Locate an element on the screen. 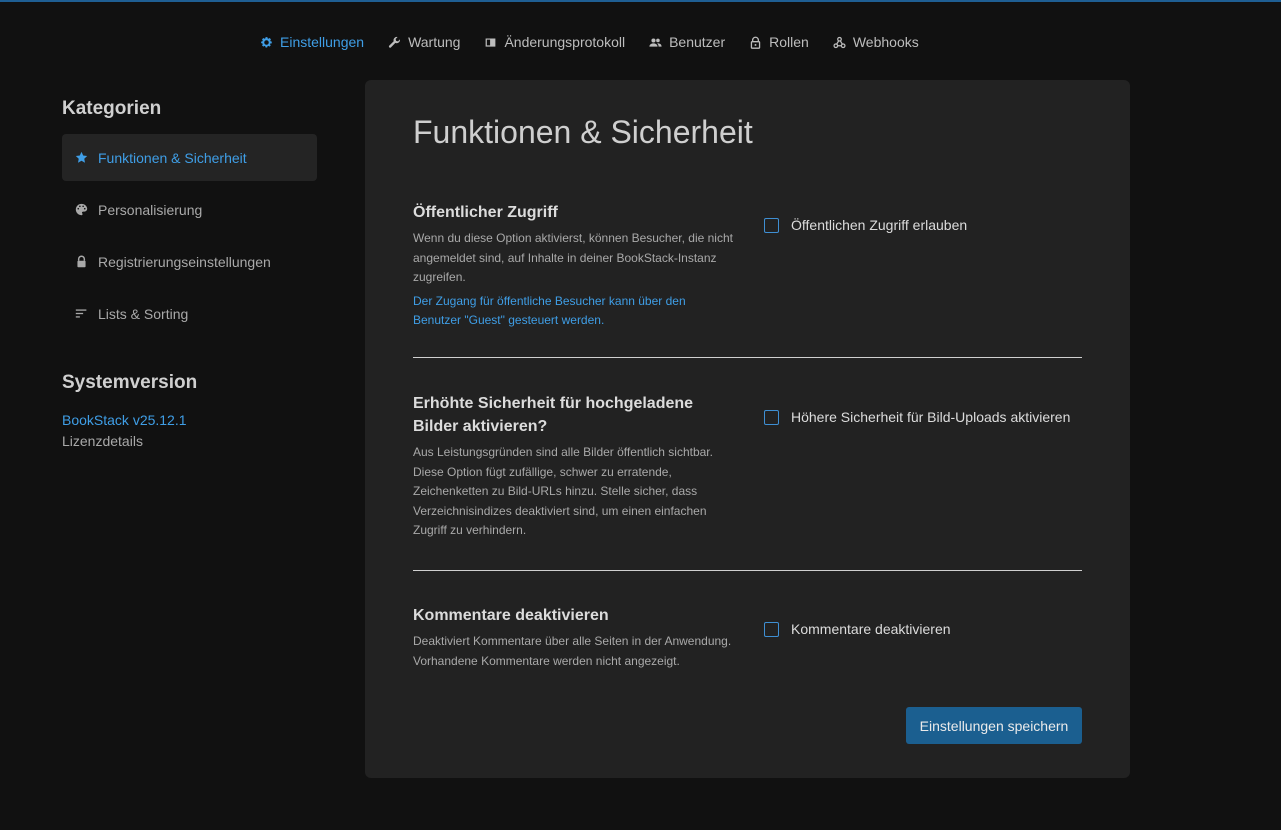 This screenshot has width=1281, height=830. save-settings-button: Einstellungen speichern is located at coordinates (994, 725).